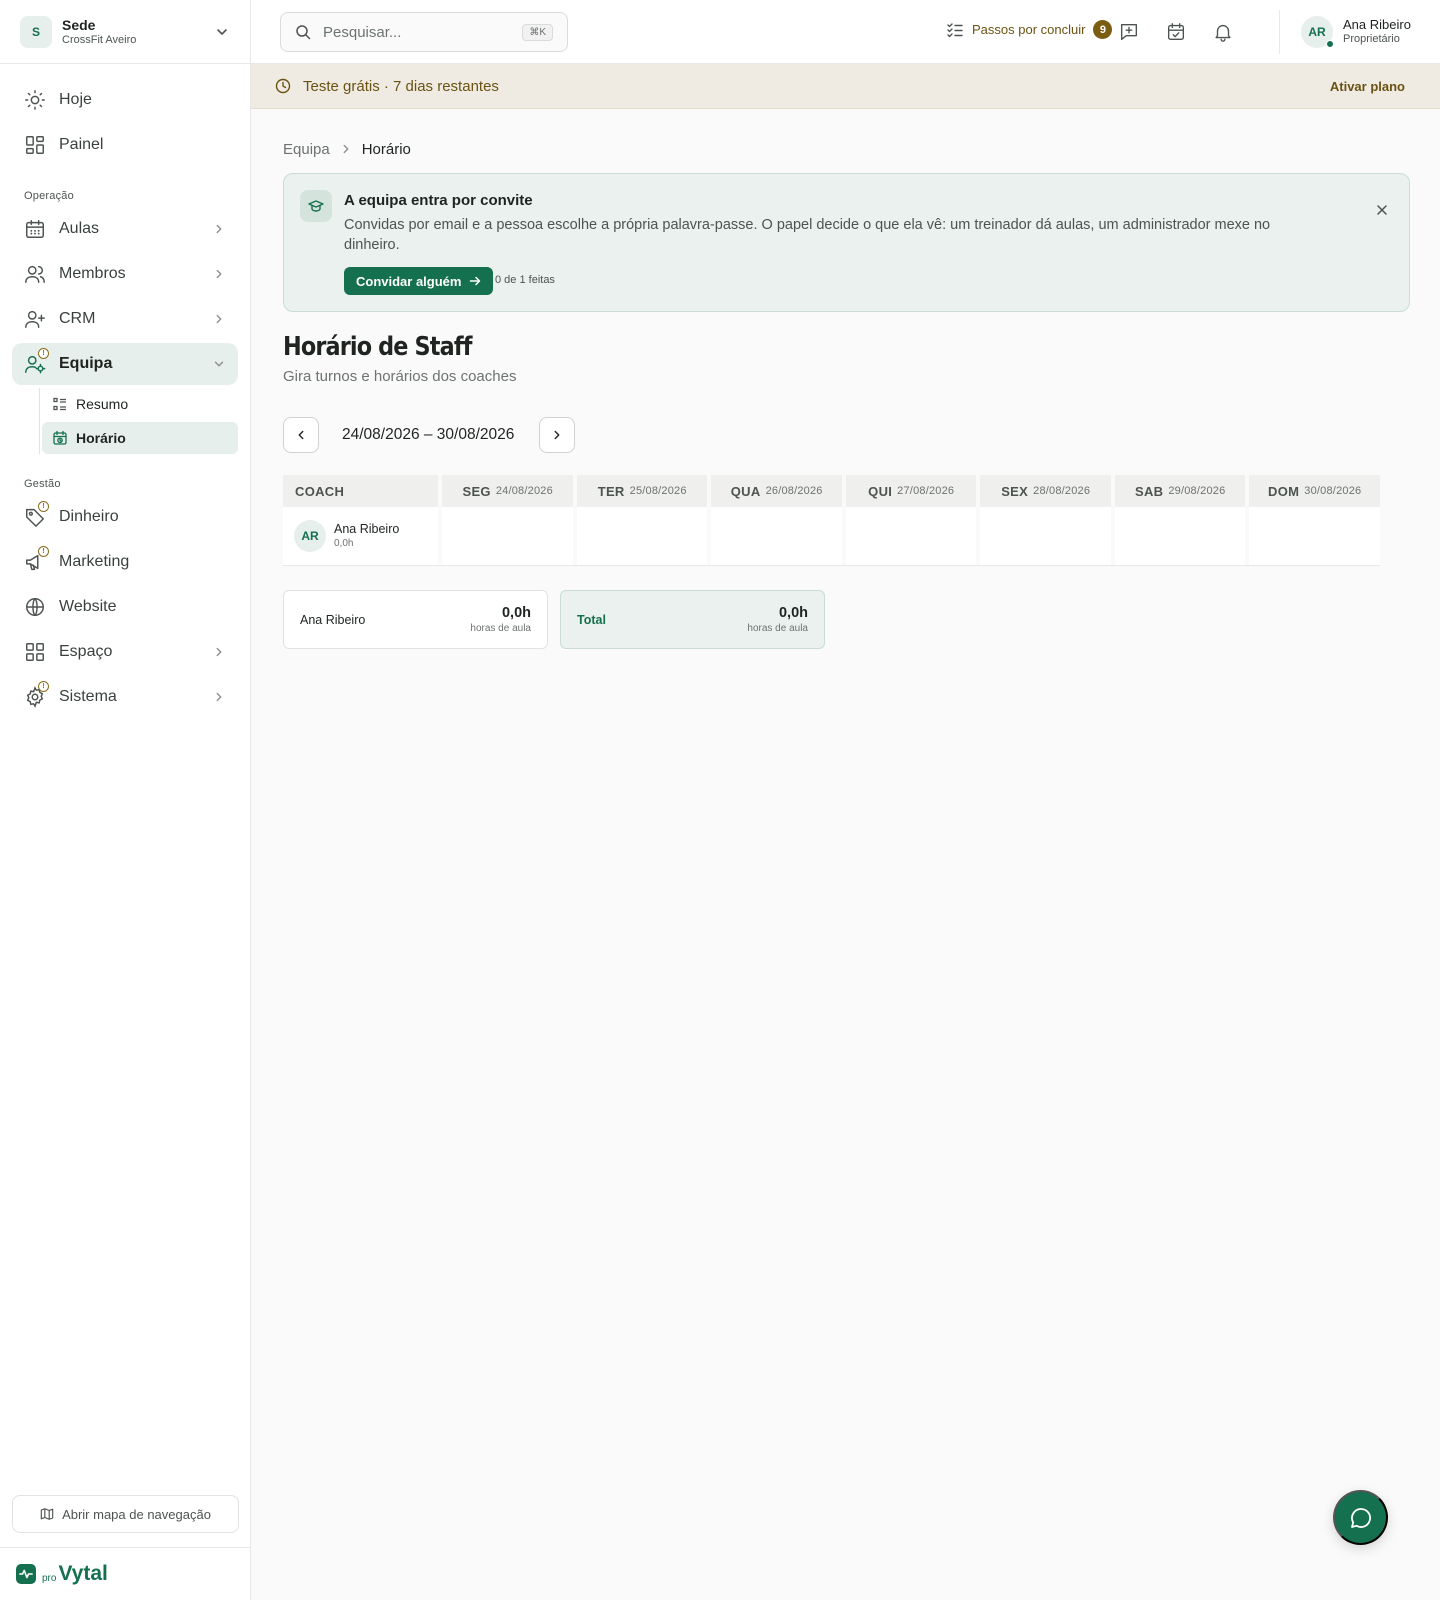  Describe the element at coordinates (125, 100) in the screenshot. I see `sidebar-item-hoje: Hoje` at that location.